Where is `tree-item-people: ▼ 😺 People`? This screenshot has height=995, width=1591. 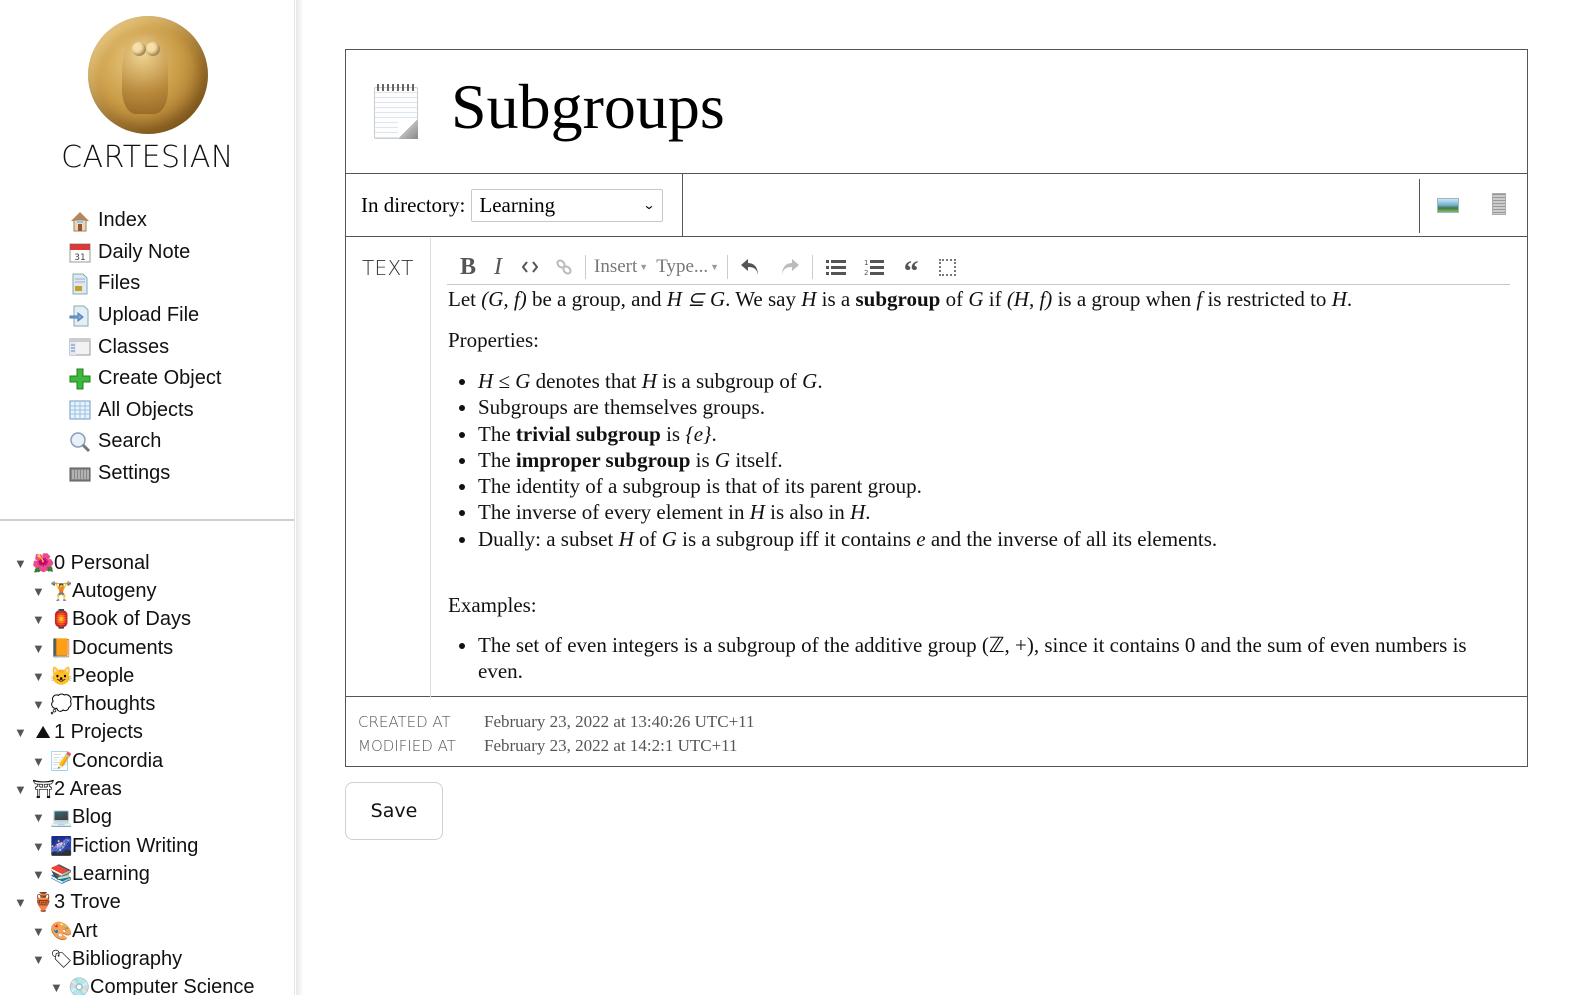 tree-item-people: ▼ 😺 People is located at coordinates (134, 676).